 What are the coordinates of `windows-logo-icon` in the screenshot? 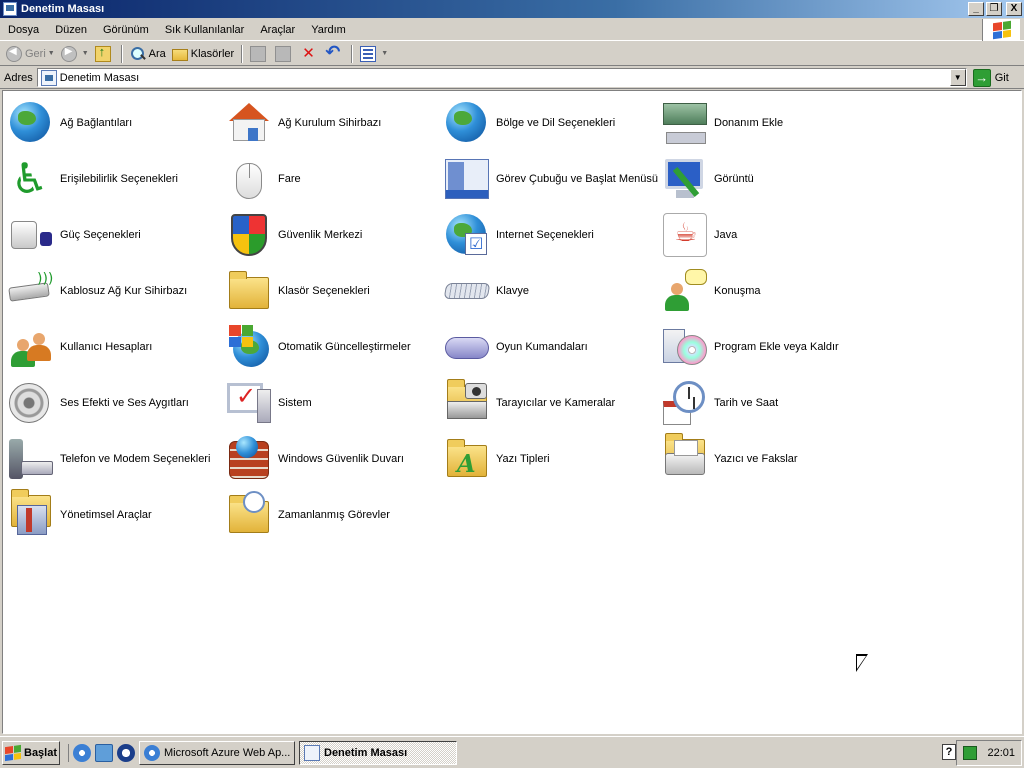 It's located at (1001, 30).